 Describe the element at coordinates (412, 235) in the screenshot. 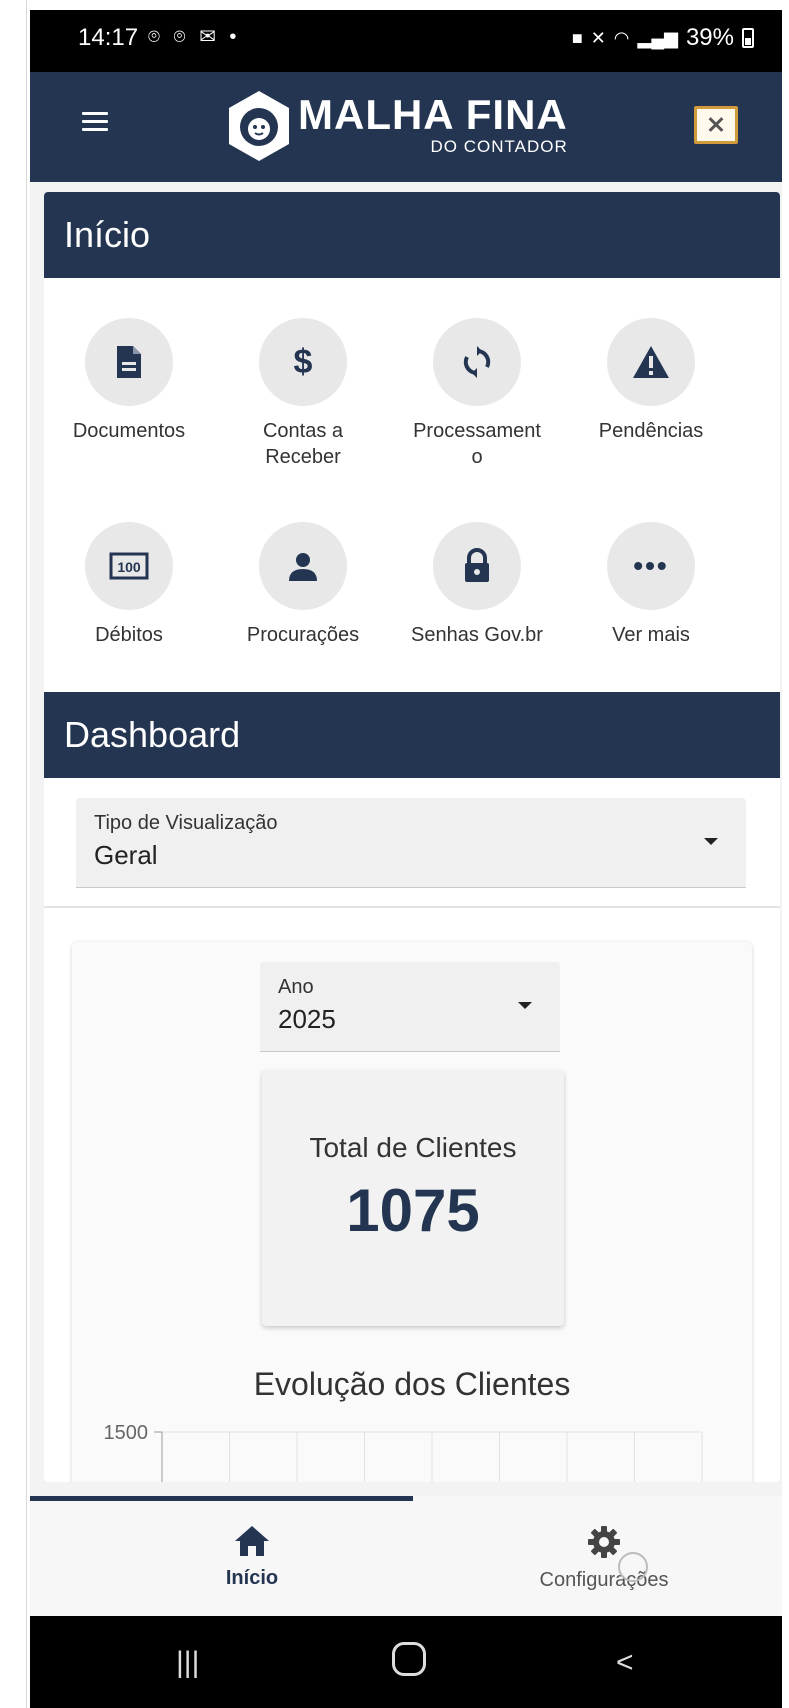

I see `inicio-header: Início` at that location.